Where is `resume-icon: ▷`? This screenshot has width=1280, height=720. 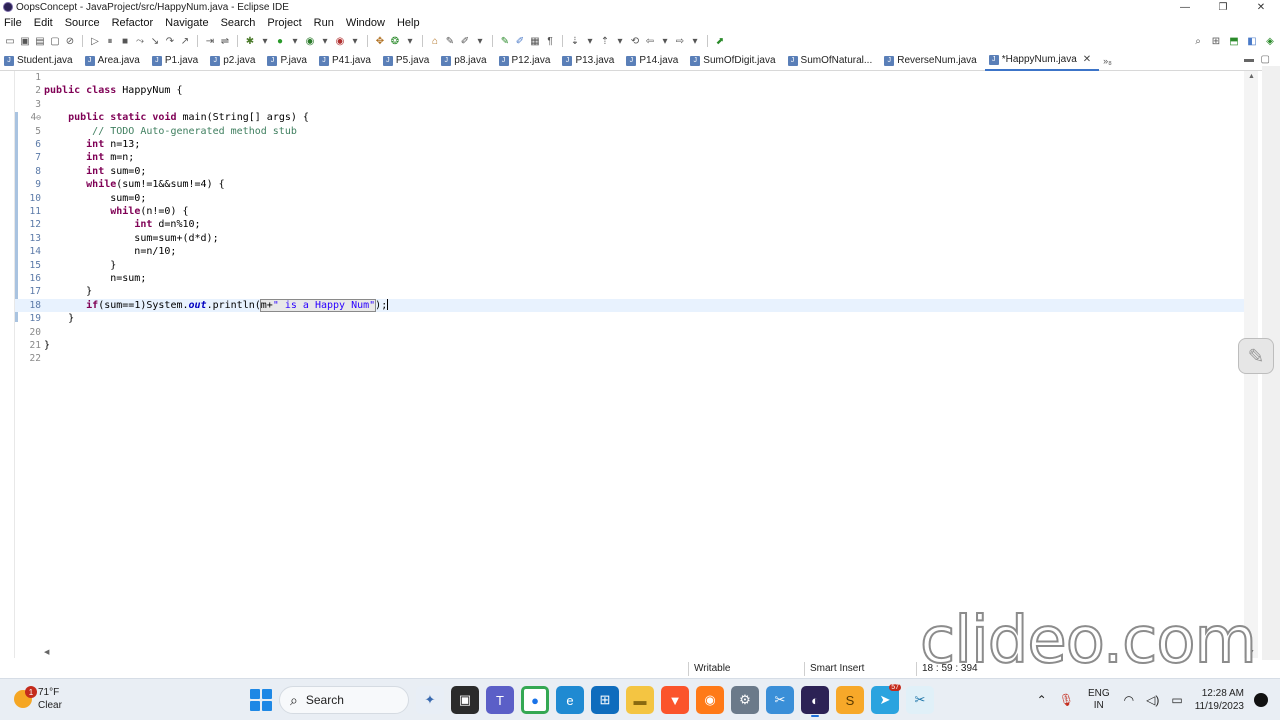
resume-icon: ▷ is located at coordinates (95, 41).